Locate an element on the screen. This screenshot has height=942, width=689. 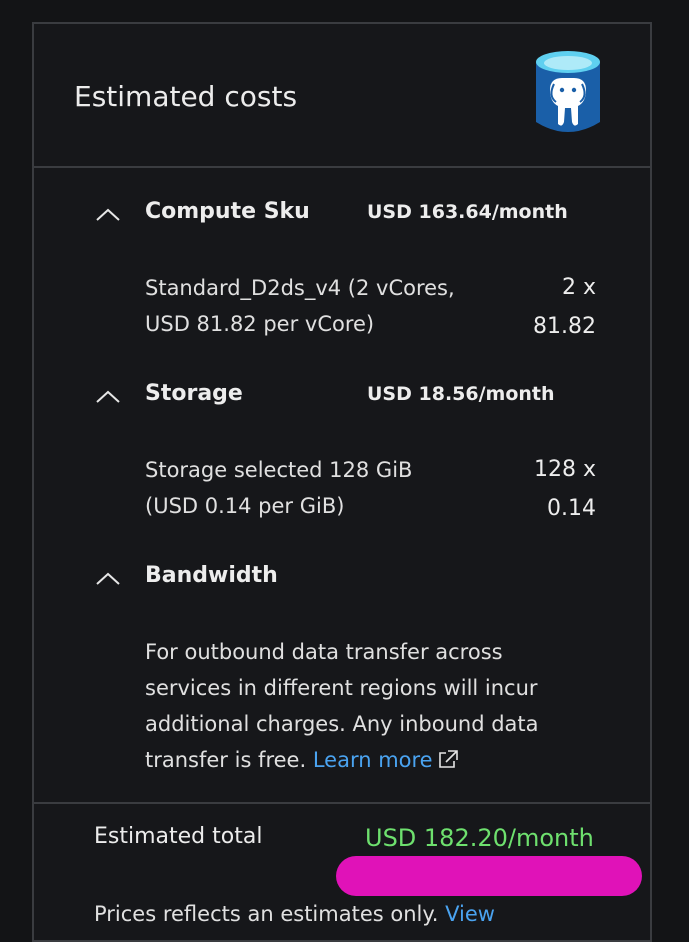
panel-header: Estimated costs is located at coordinates (342, 96).